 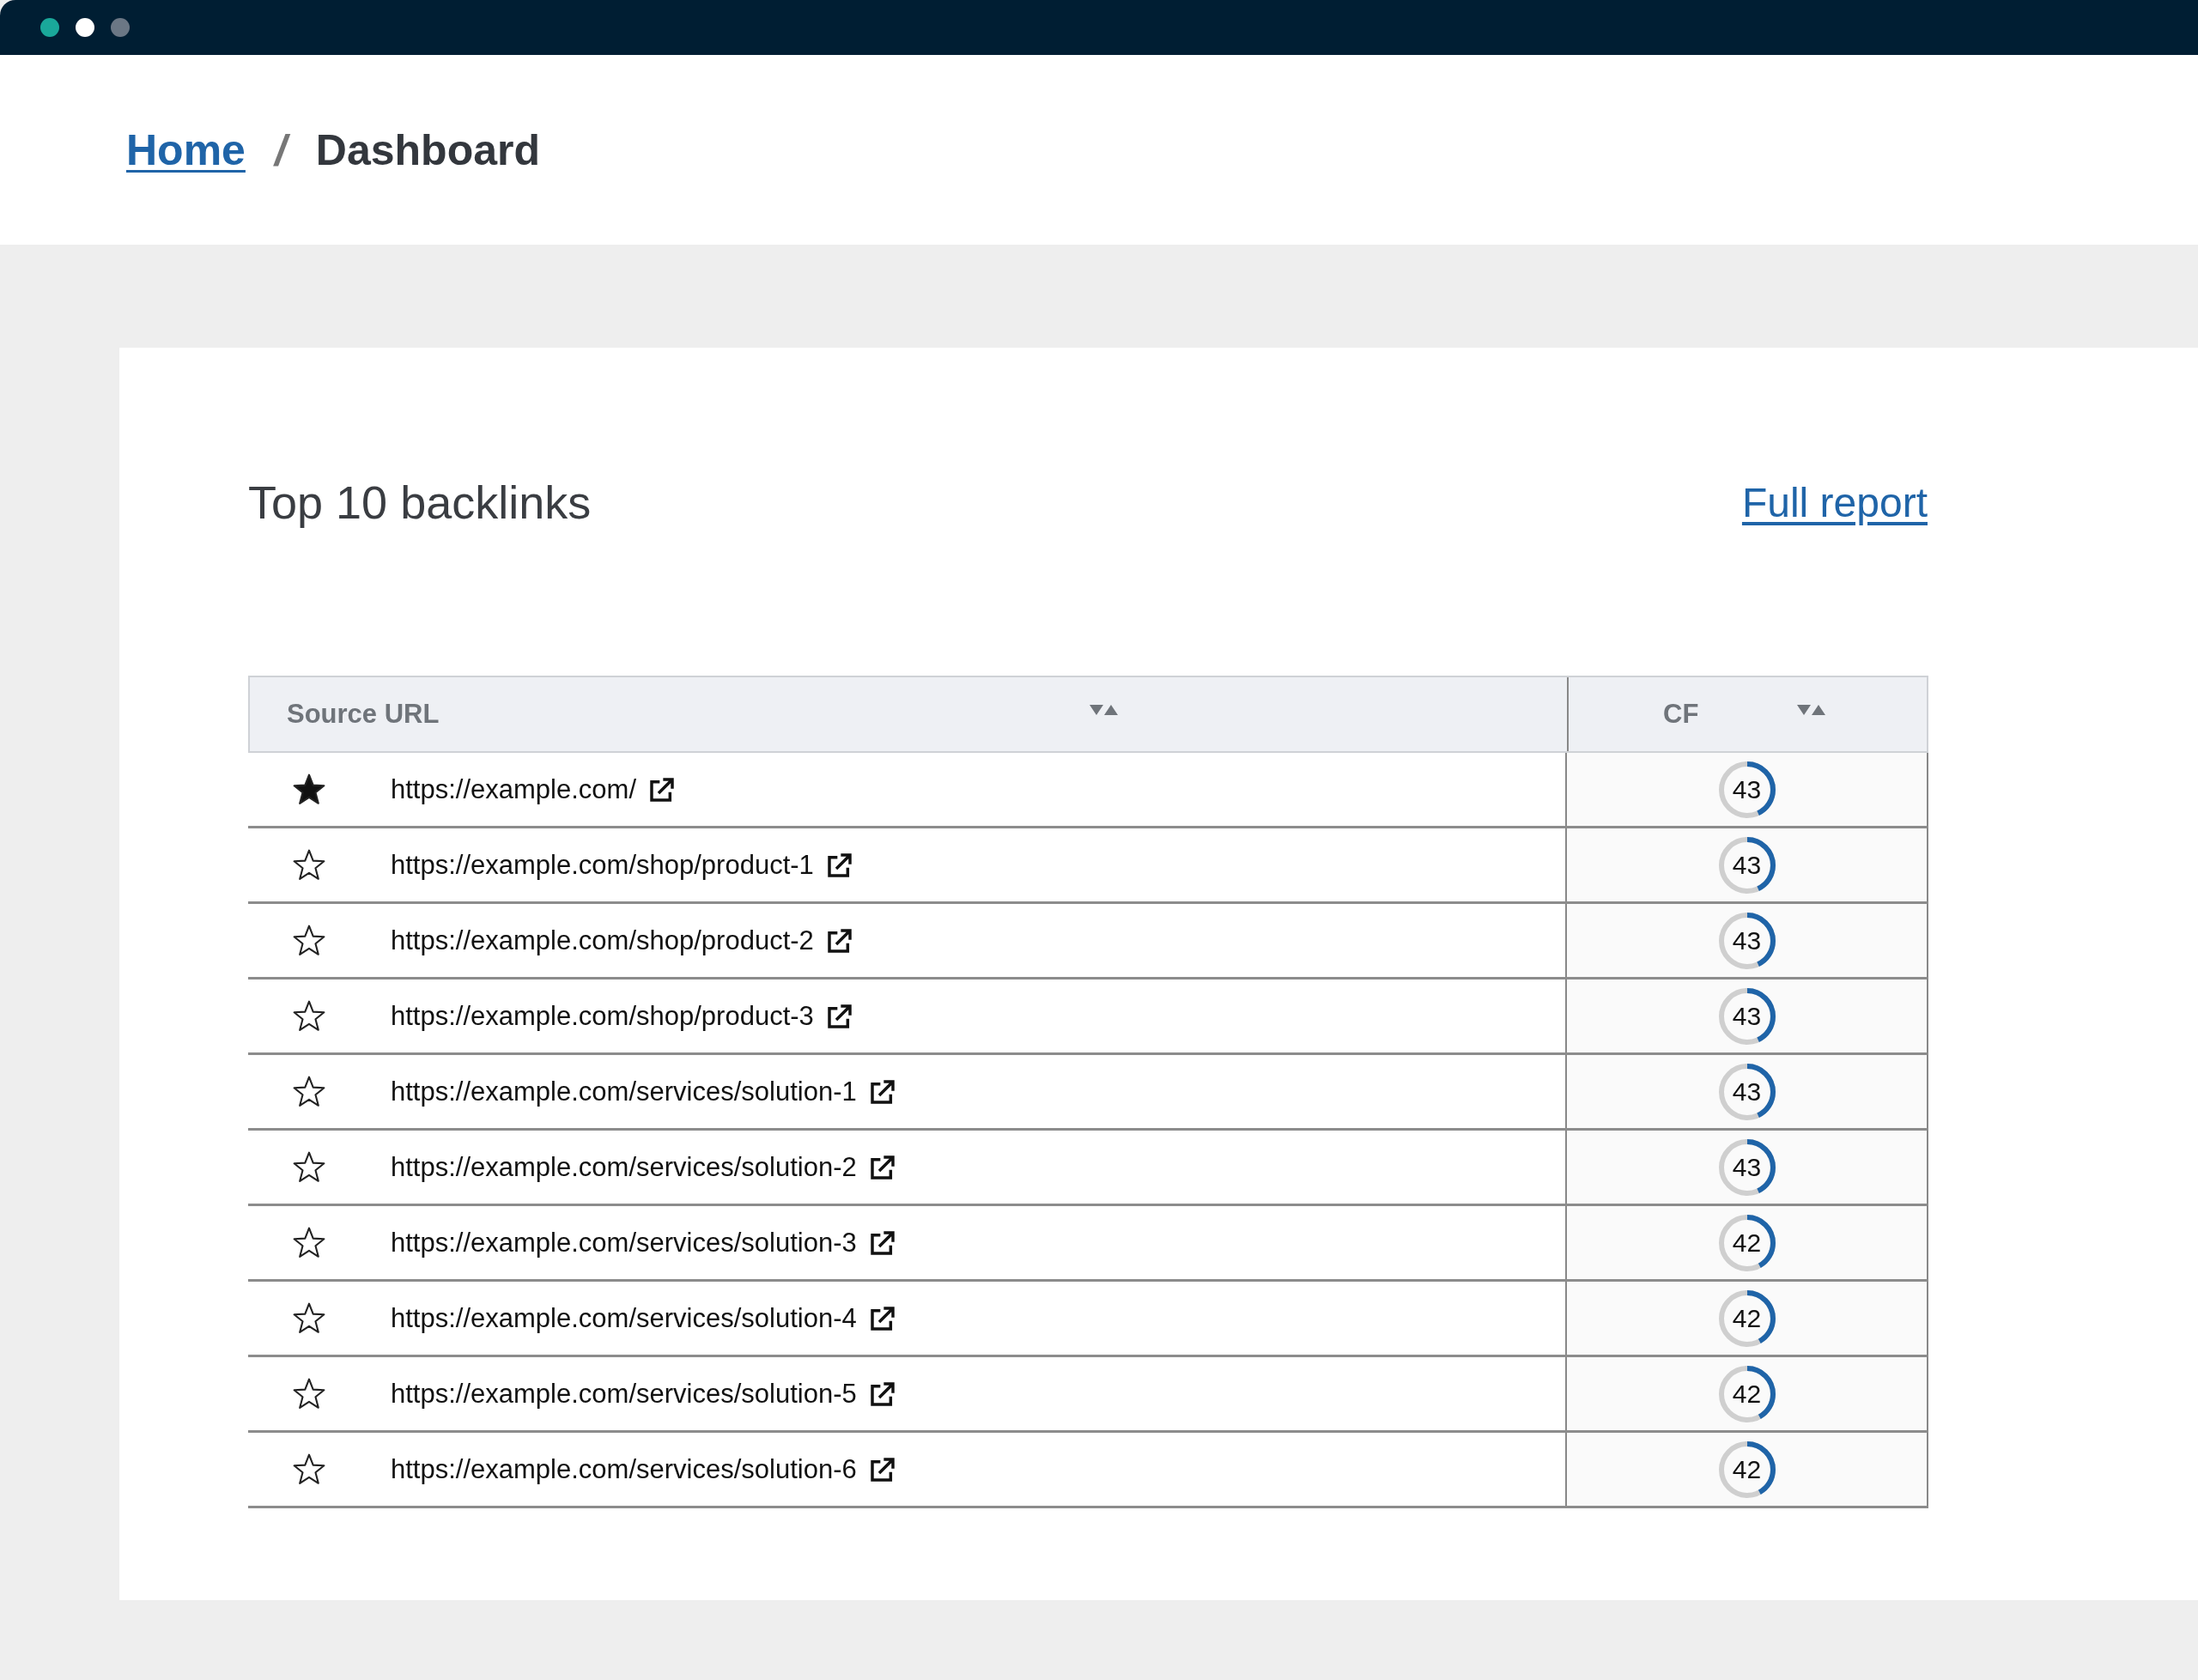 What do you see at coordinates (624, 1243) in the screenshot?
I see `source-url: https://example.com/services/solution-3` at bounding box center [624, 1243].